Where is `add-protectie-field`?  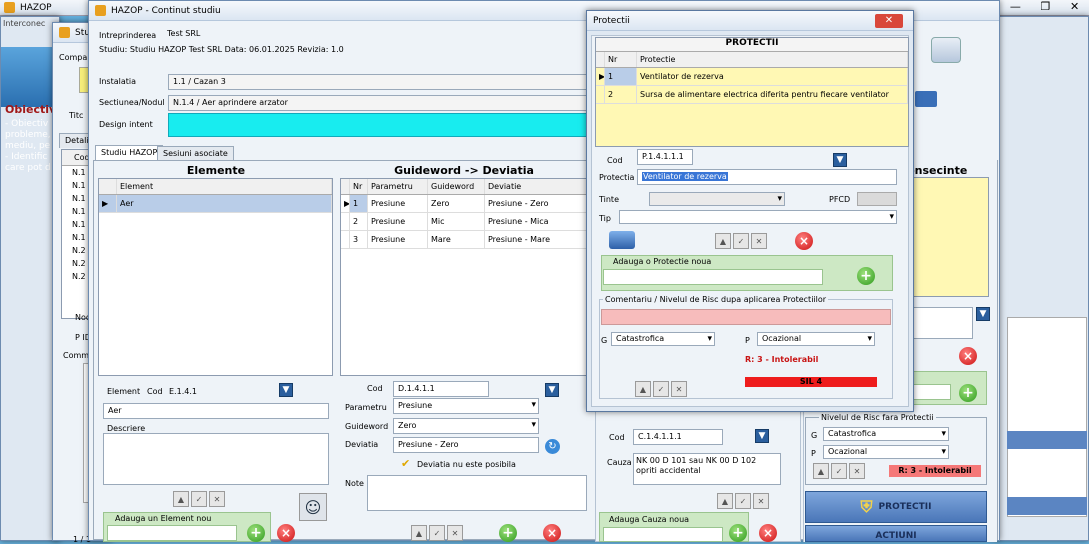
add-protectie-field is located at coordinates (713, 277).